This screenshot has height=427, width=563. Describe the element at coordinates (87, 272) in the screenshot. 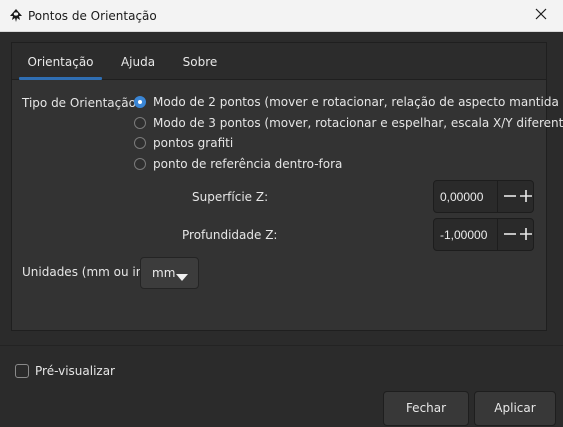

I see `units-label: Unidades (mm ou in):` at that location.